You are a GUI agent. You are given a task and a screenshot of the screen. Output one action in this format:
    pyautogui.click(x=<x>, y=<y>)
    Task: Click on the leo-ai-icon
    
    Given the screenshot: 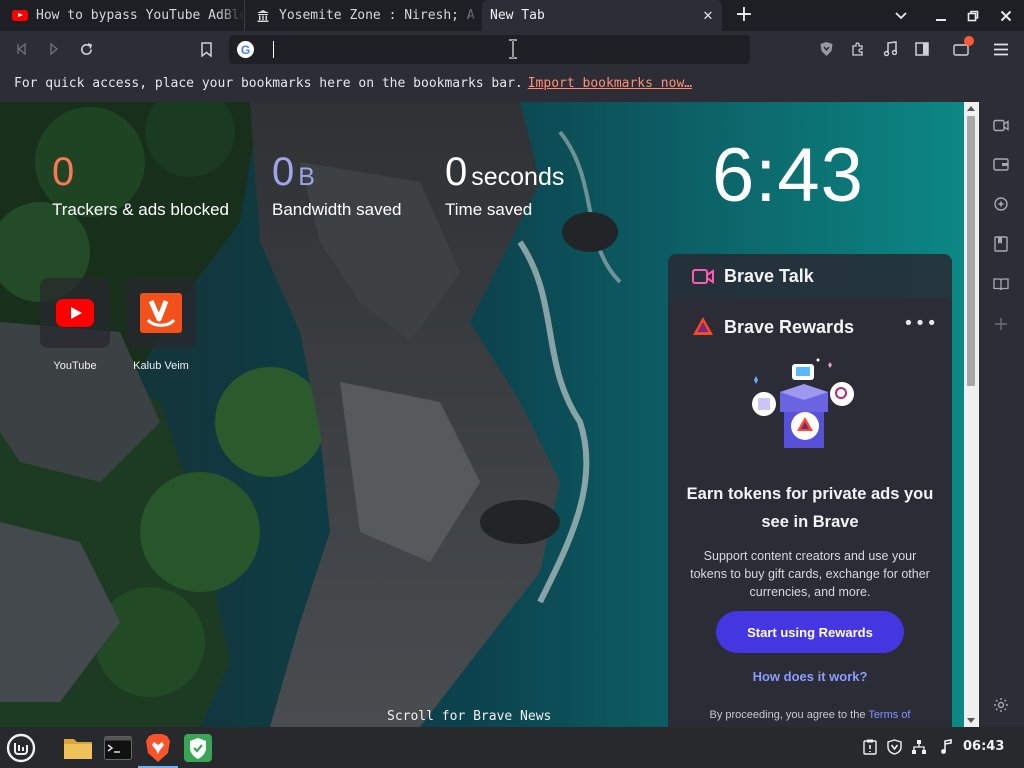 What is the action you would take?
    pyautogui.click(x=1001, y=204)
    